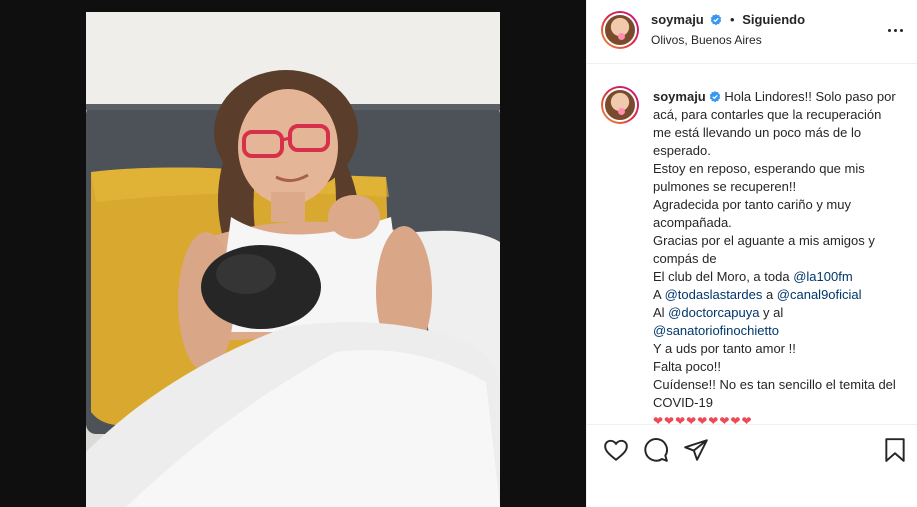  What do you see at coordinates (703, 419) in the screenshot?
I see `hearts-emoji-row: ❤❤❤❤❤❤❤❤❤` at bounding box center [703, 419].